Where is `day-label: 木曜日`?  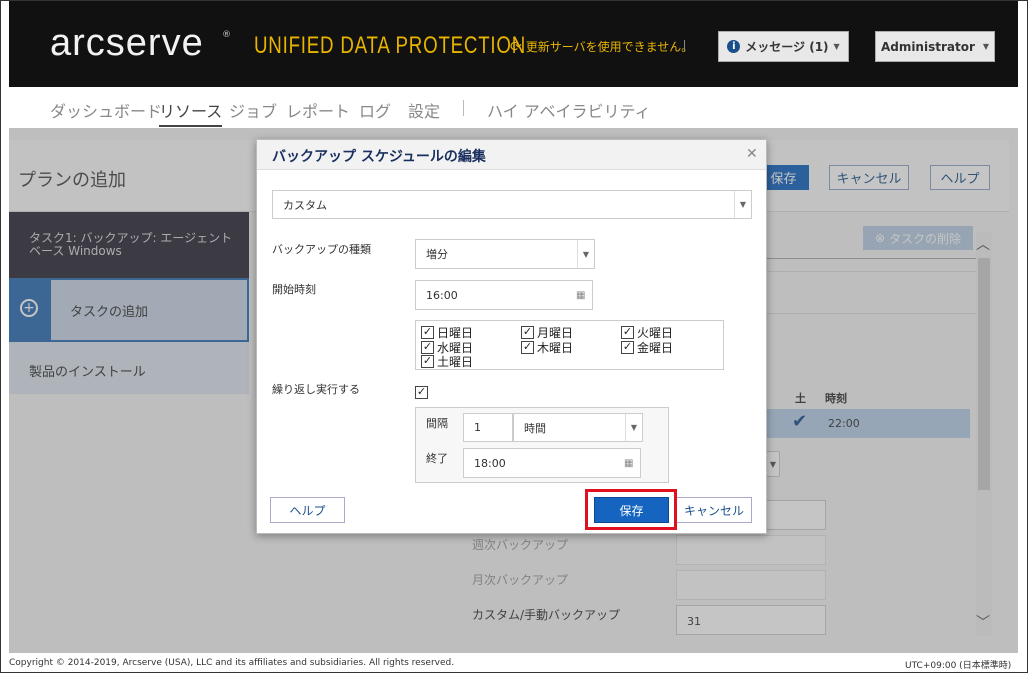
day-label: 木曜日 is located at coordinates (555, 348).